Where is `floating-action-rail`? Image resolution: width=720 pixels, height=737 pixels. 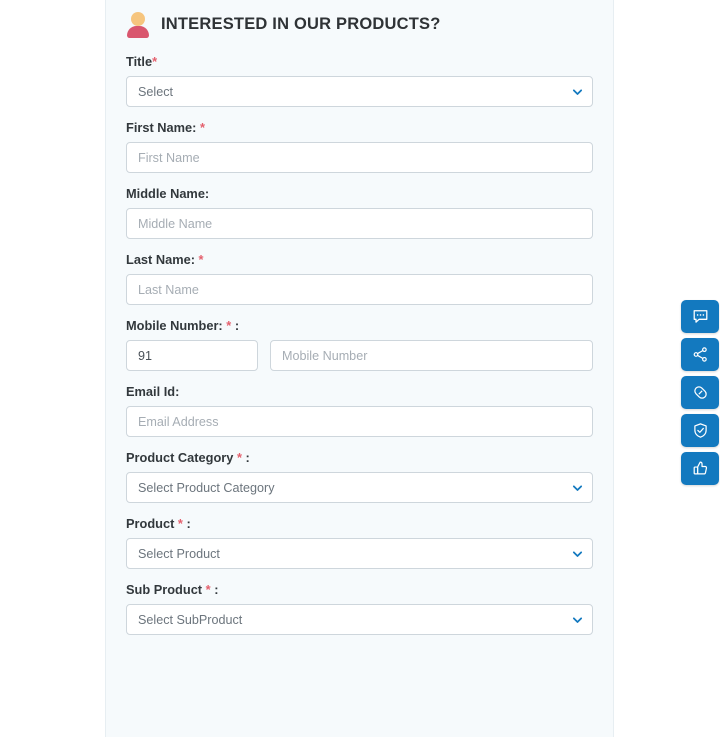
floating-action-rail is located at coordinates (700, 392).